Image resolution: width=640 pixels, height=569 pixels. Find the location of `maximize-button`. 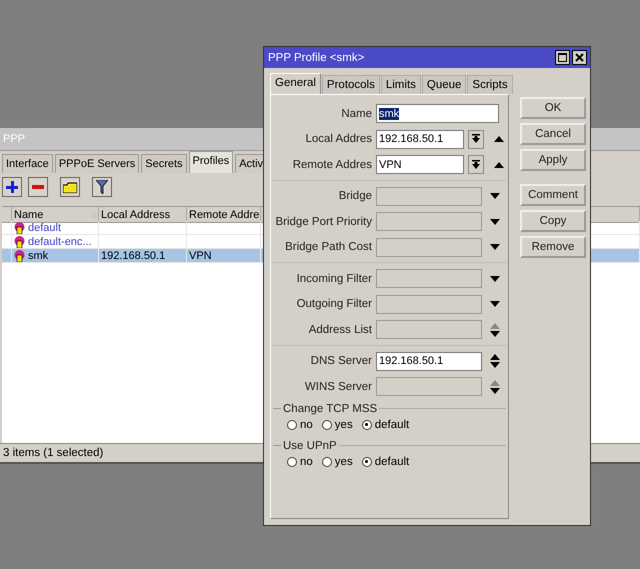

maximize-button is located at coordinates (562, 57).